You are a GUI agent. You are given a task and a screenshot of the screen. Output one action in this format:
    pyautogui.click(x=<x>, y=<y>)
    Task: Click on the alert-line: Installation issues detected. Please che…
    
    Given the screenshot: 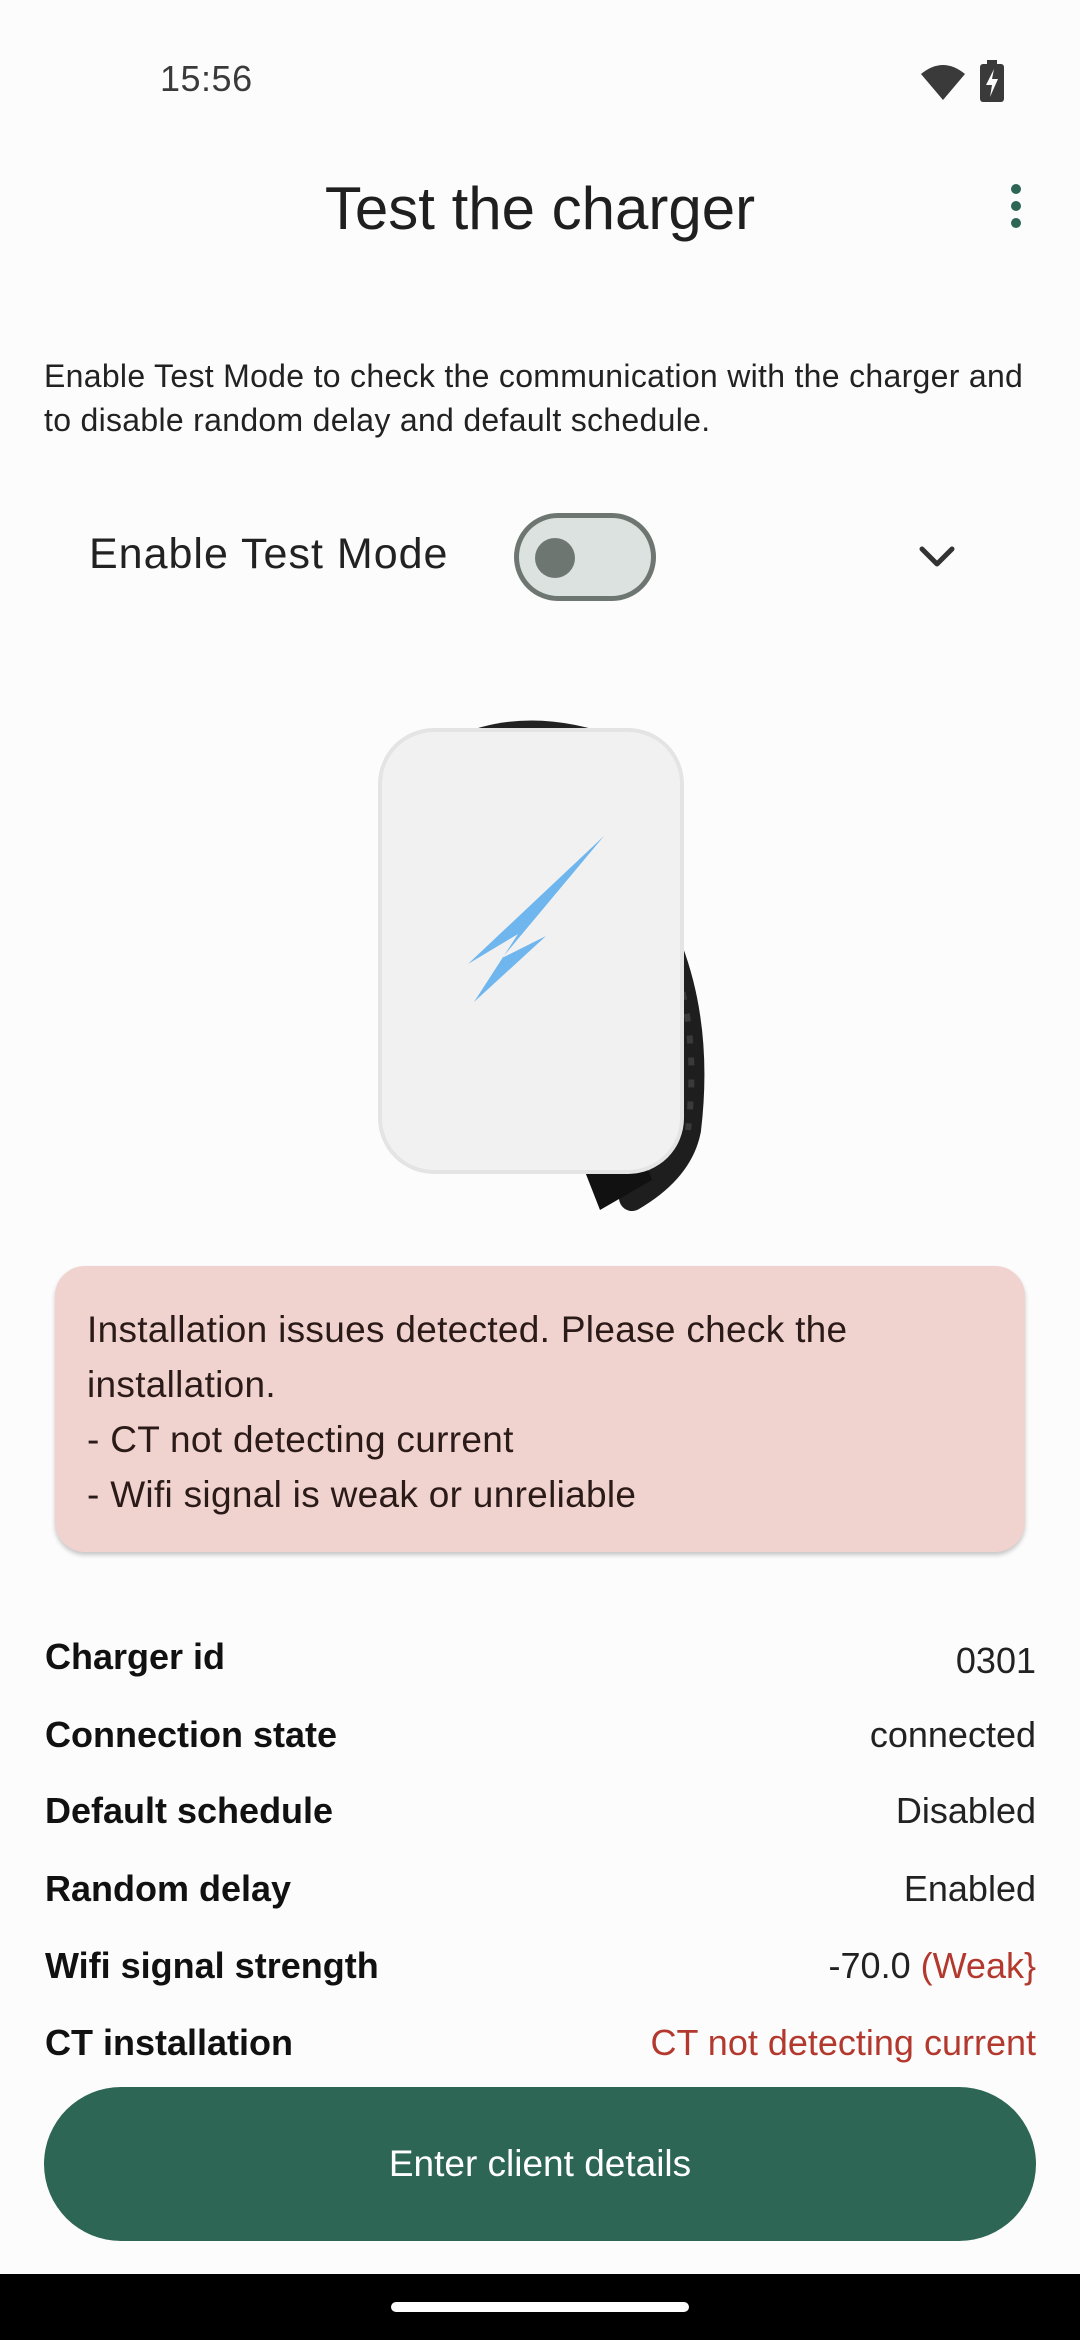 What is the action you would take?
    pyautogui.click(x=467, y=1329)
    